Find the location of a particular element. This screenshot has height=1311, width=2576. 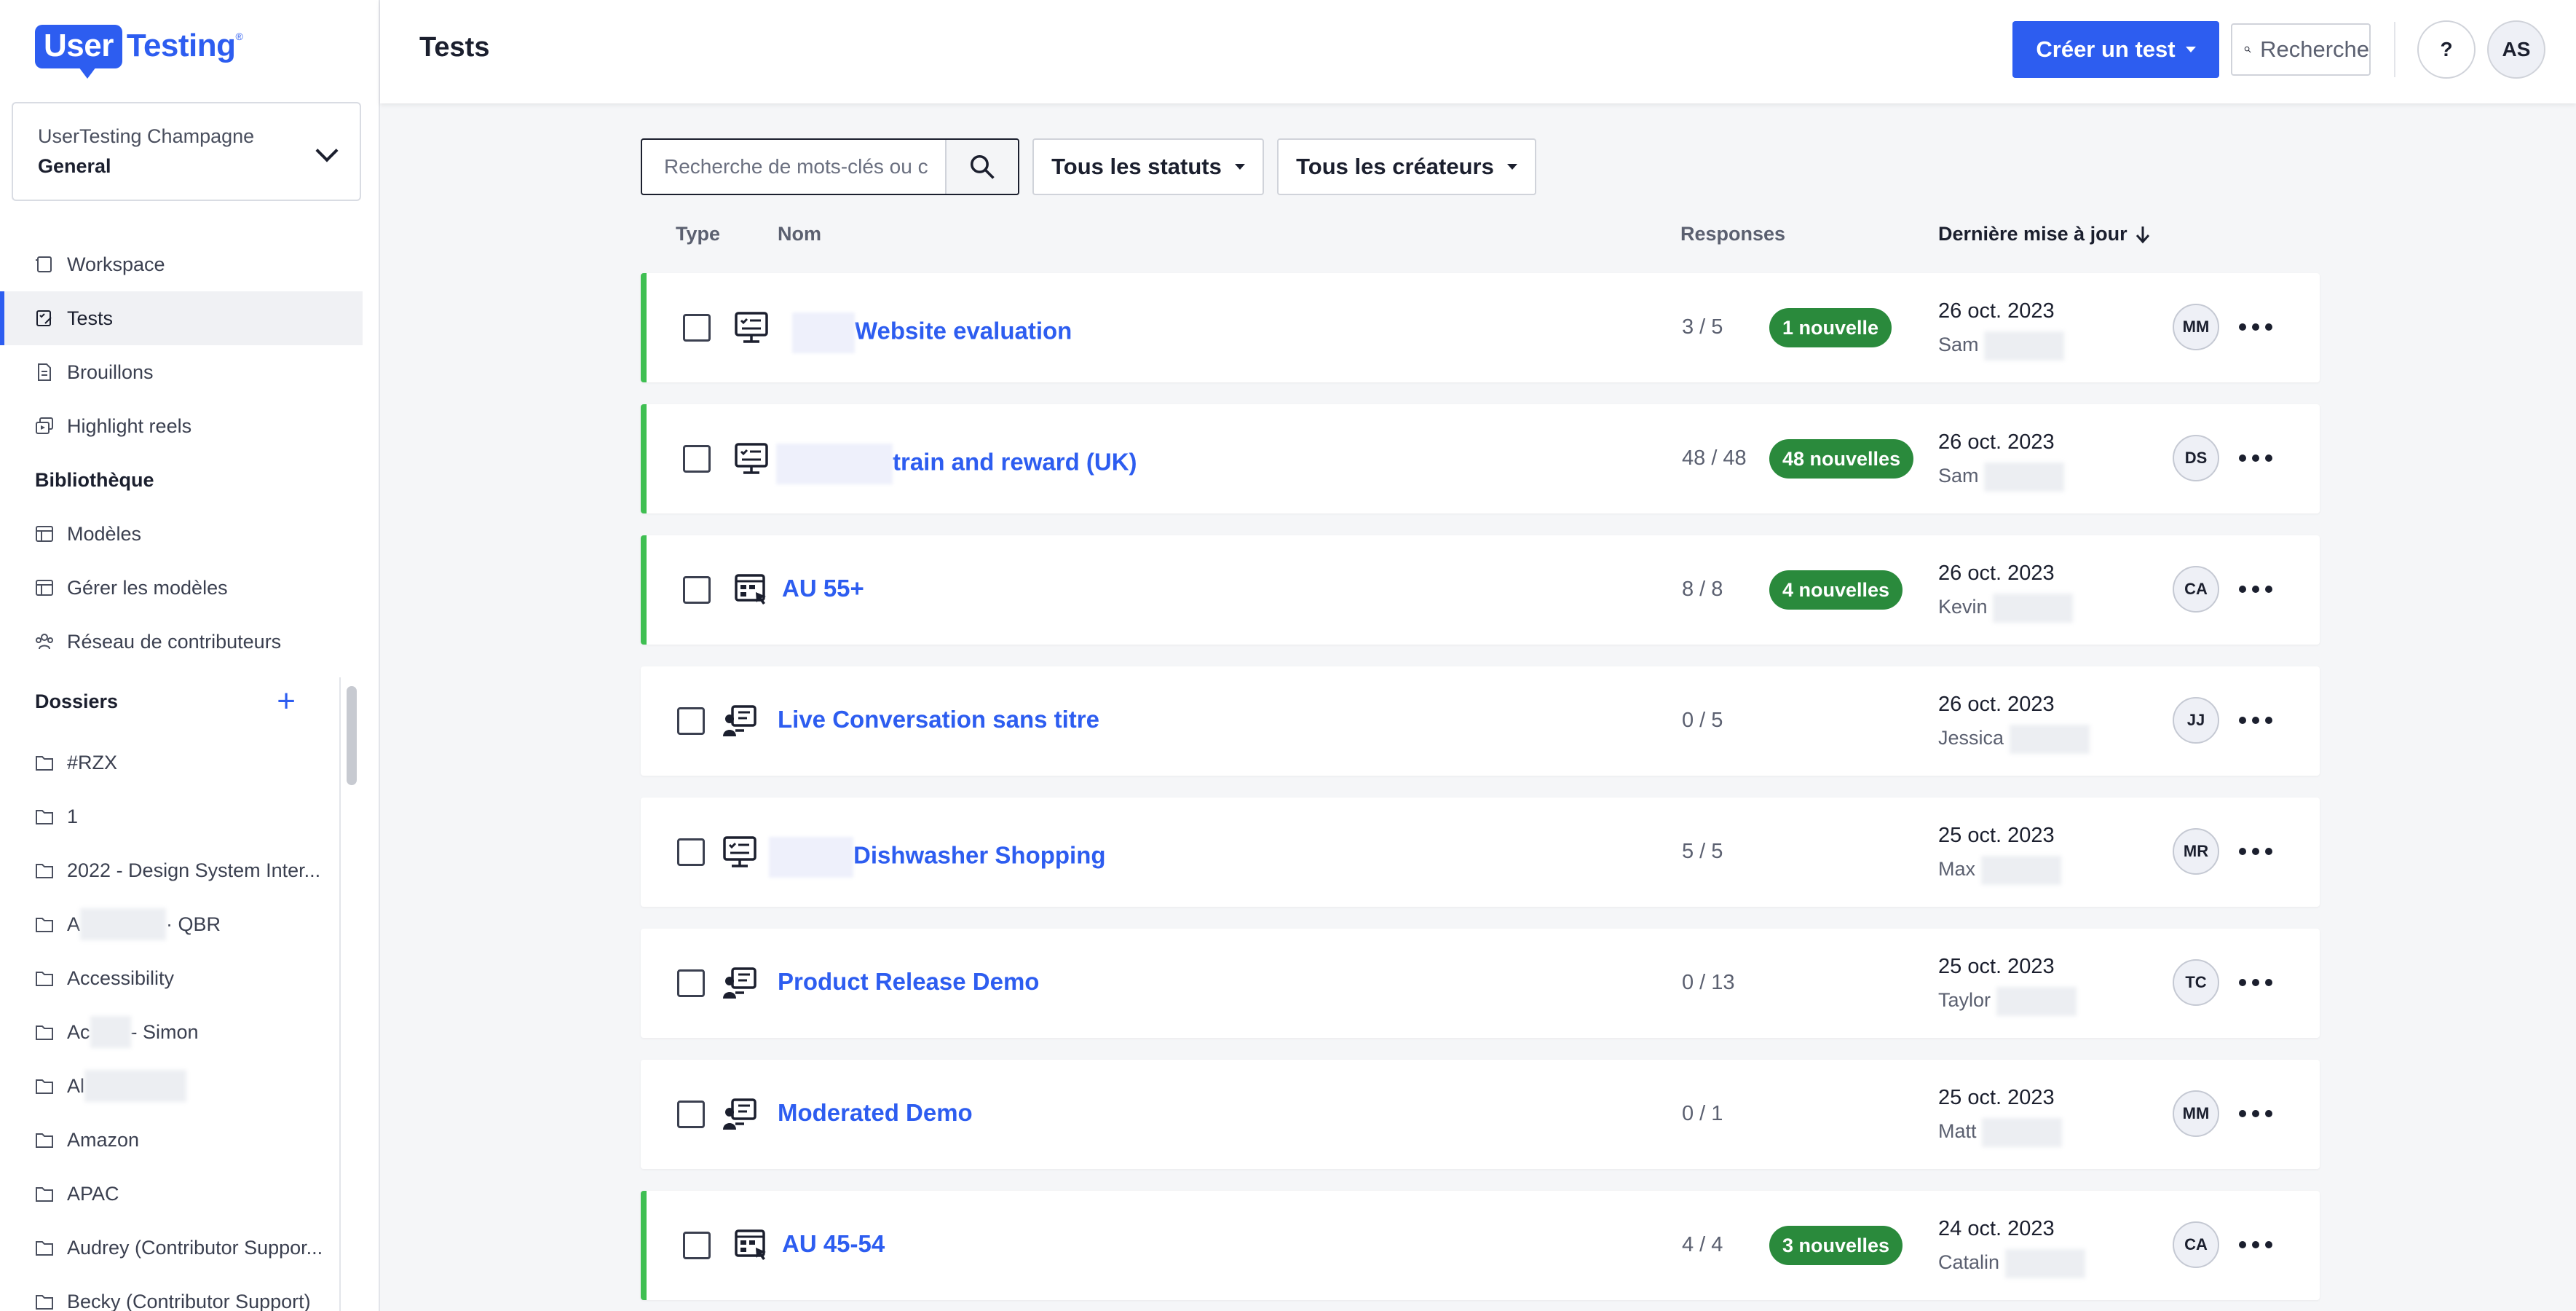

test-search-button is located at coordinates (982, 167).